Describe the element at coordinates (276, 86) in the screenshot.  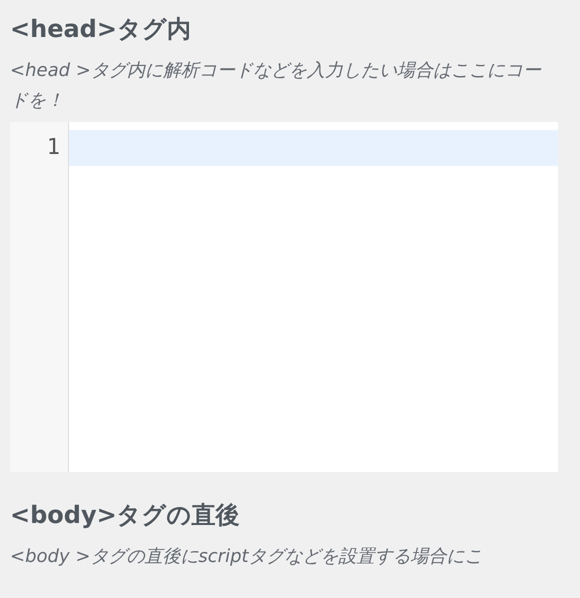
I see `section-description: <head >タグ内に解析コードなどを入力したい場合はここにコードを！` at that location.